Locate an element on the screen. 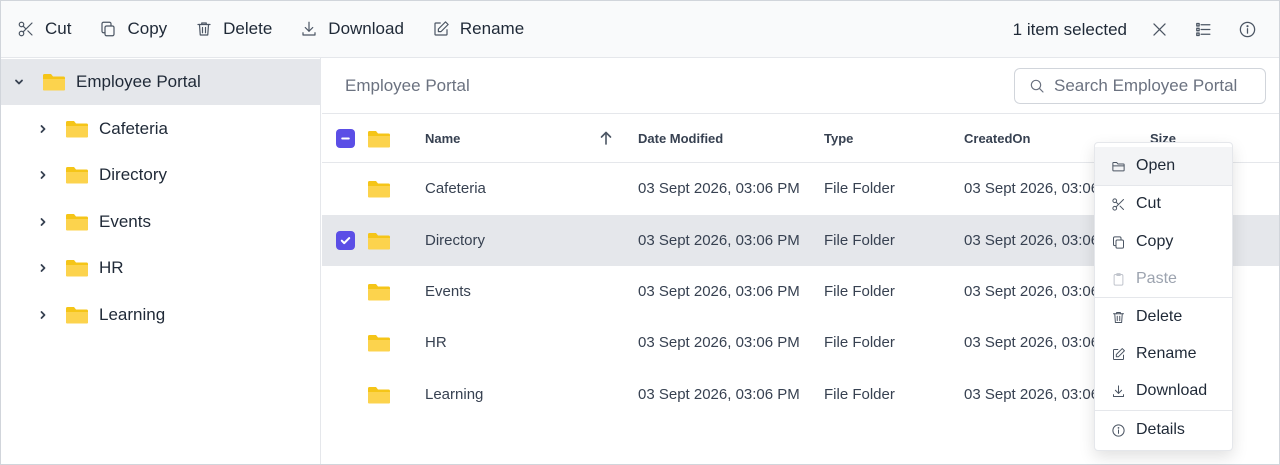 Image resolution: width=1280 pixels, height=465 pixels. cut-button: Cut is located at coordinates (44, 29).